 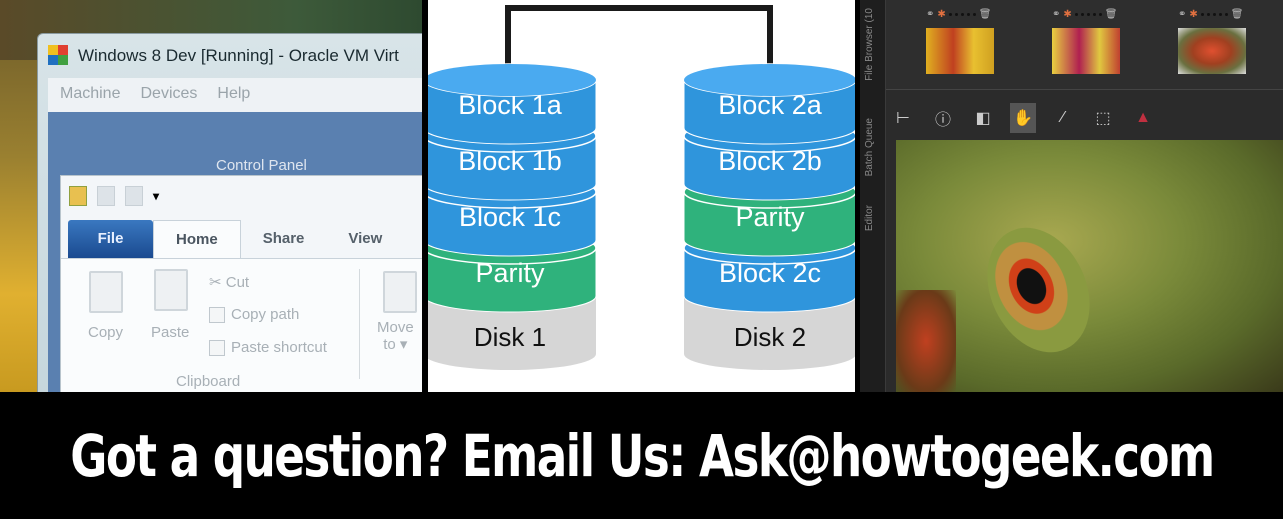 I want to click on menu-devices: Devices, so click(x=168, y=95).